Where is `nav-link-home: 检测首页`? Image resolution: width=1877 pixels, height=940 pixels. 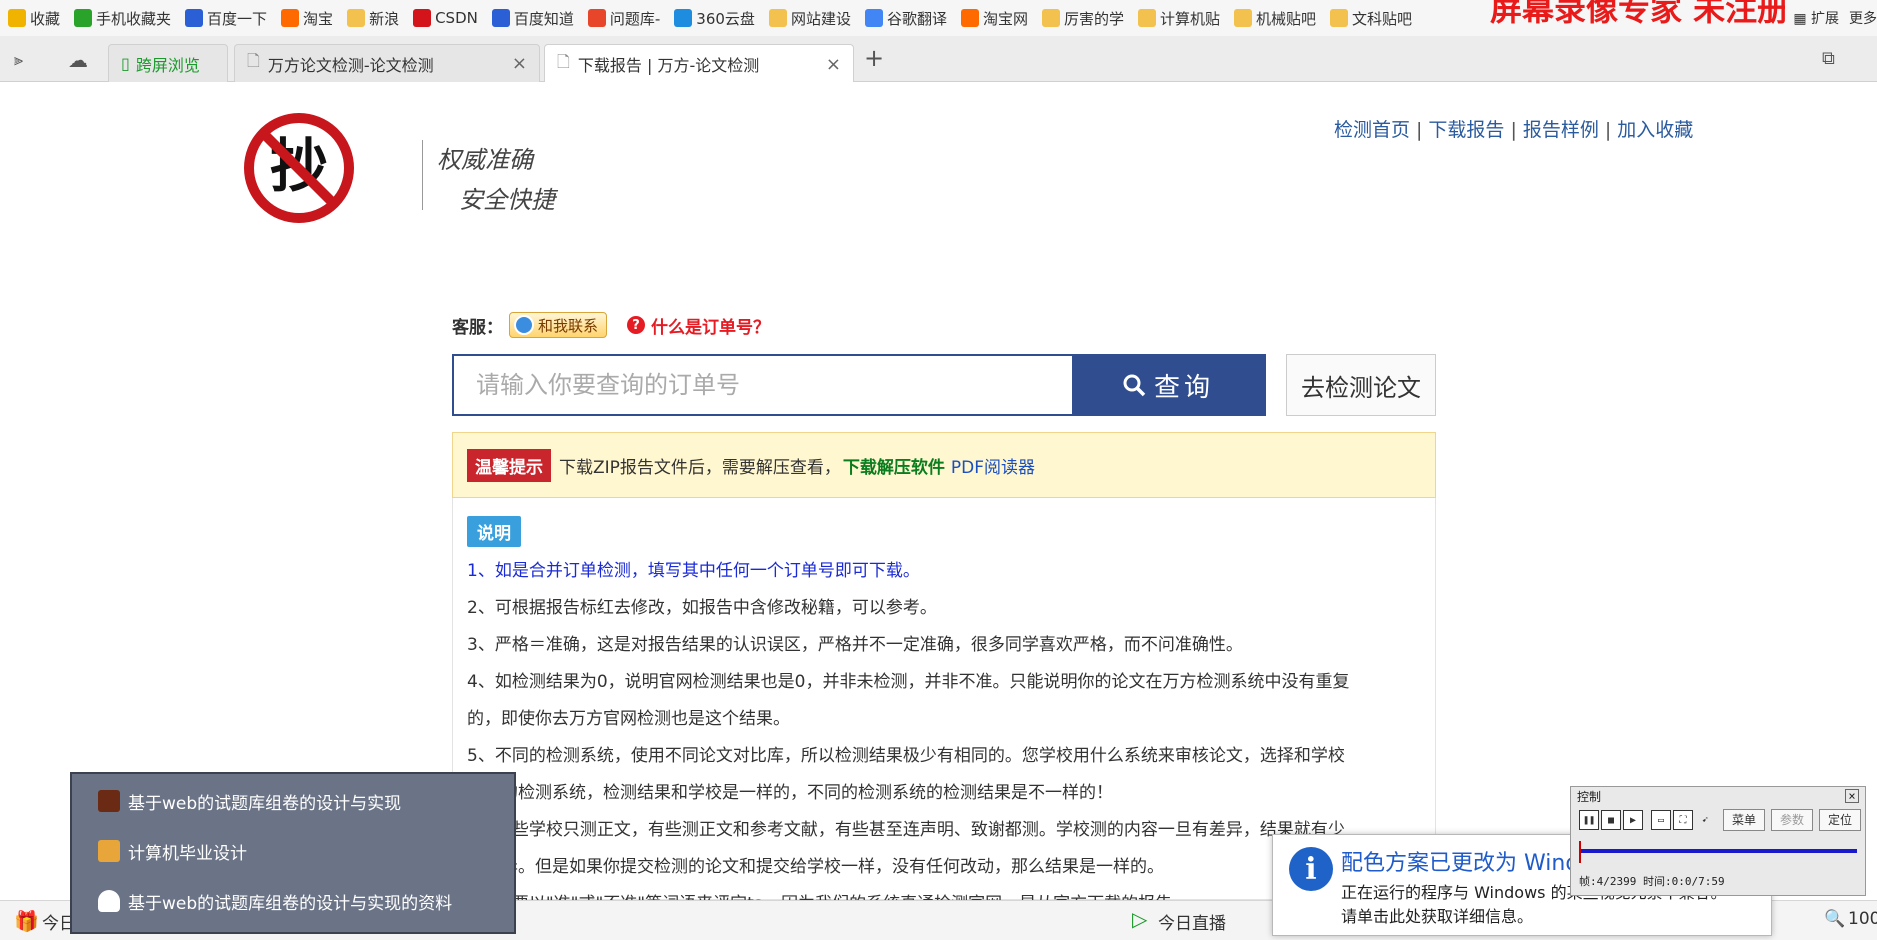
nav-link-home: 检测首页 is located at coordinates (1372, 130).